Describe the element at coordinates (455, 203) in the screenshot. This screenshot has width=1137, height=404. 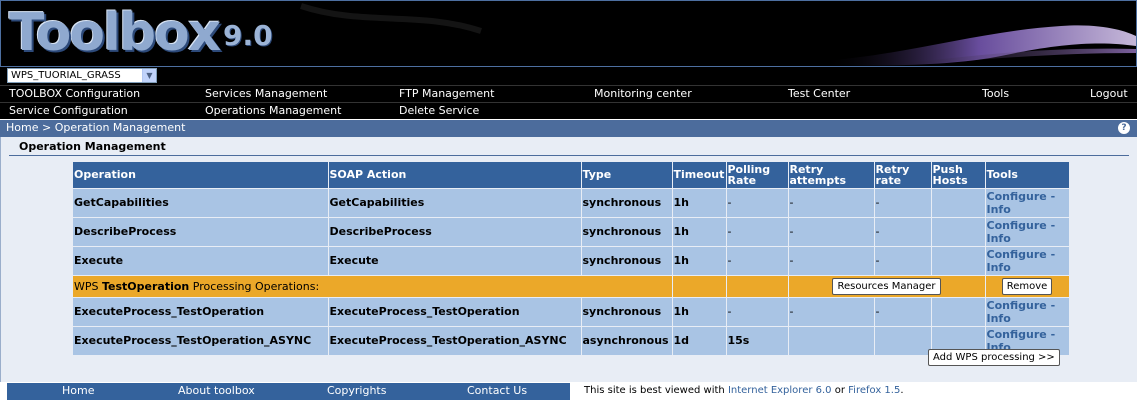
I see `cell-soap-action: GetCapabilities` at that location.